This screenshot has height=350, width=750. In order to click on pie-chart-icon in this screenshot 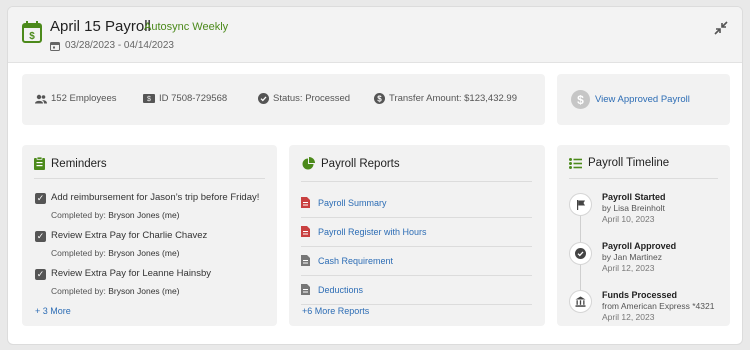, I will do `click(308, 163)`.